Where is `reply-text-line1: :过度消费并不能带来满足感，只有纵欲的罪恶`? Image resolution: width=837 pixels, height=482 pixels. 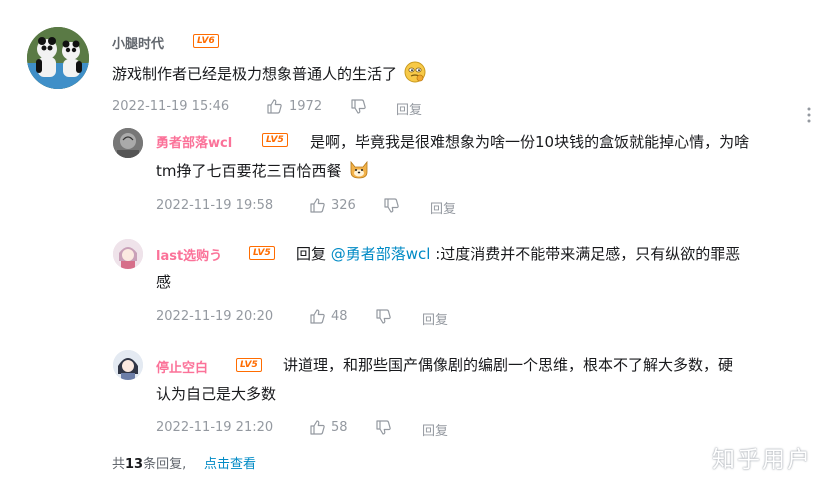
reply-text-line1: :过度消费并不能带来满足感，只有纵欲的罪恶 is located at coordinates (585, 254).